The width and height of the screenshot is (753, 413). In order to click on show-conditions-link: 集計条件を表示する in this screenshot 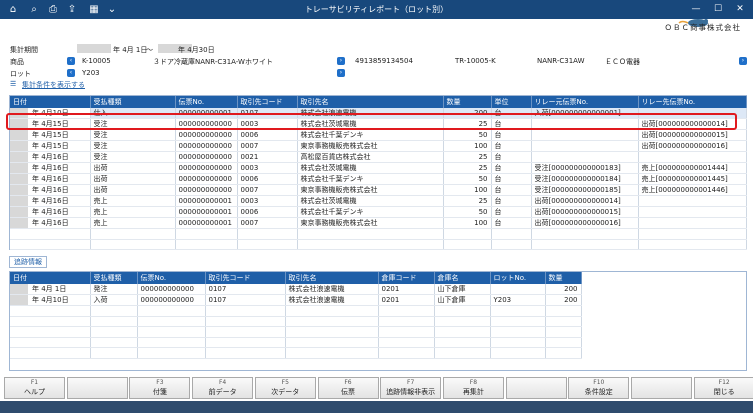, I will do `click(53, 85)`.